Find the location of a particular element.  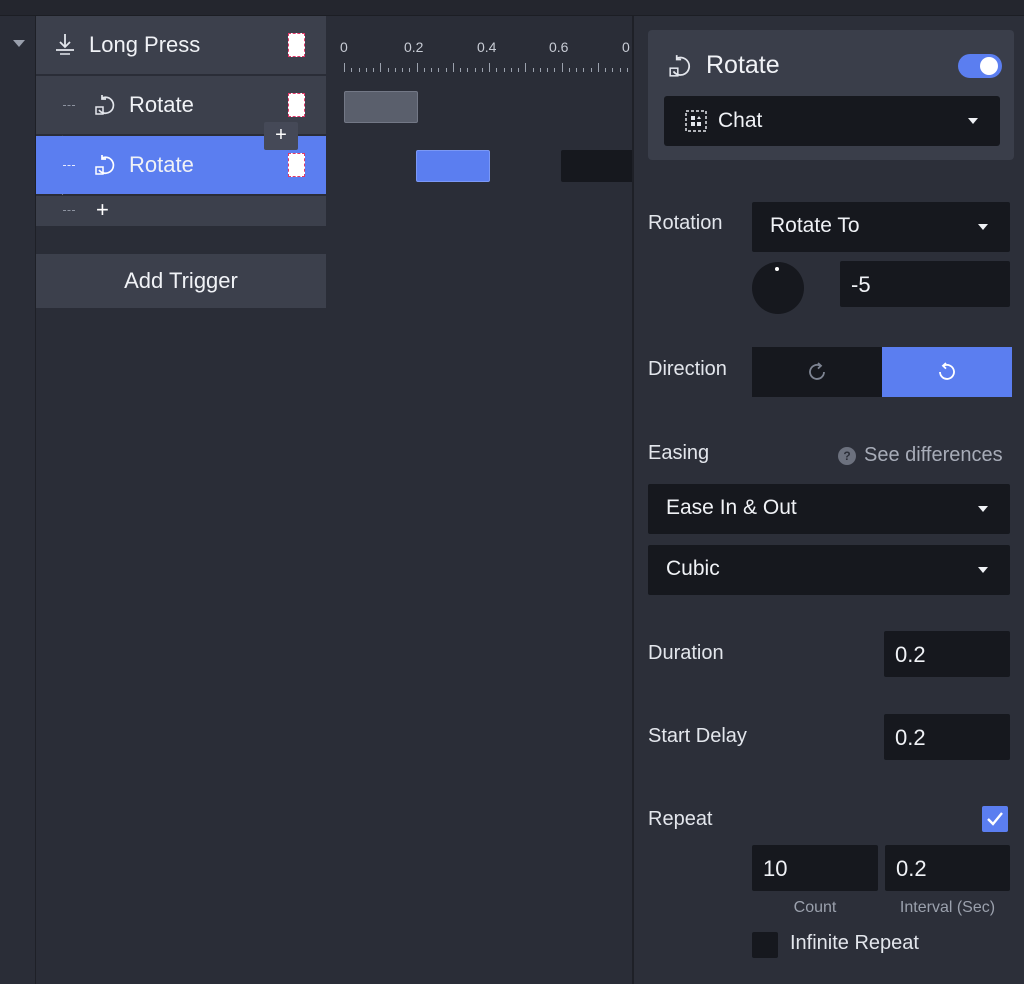

action-header-card: Rotate Chat is located at coordinates (831, 95).